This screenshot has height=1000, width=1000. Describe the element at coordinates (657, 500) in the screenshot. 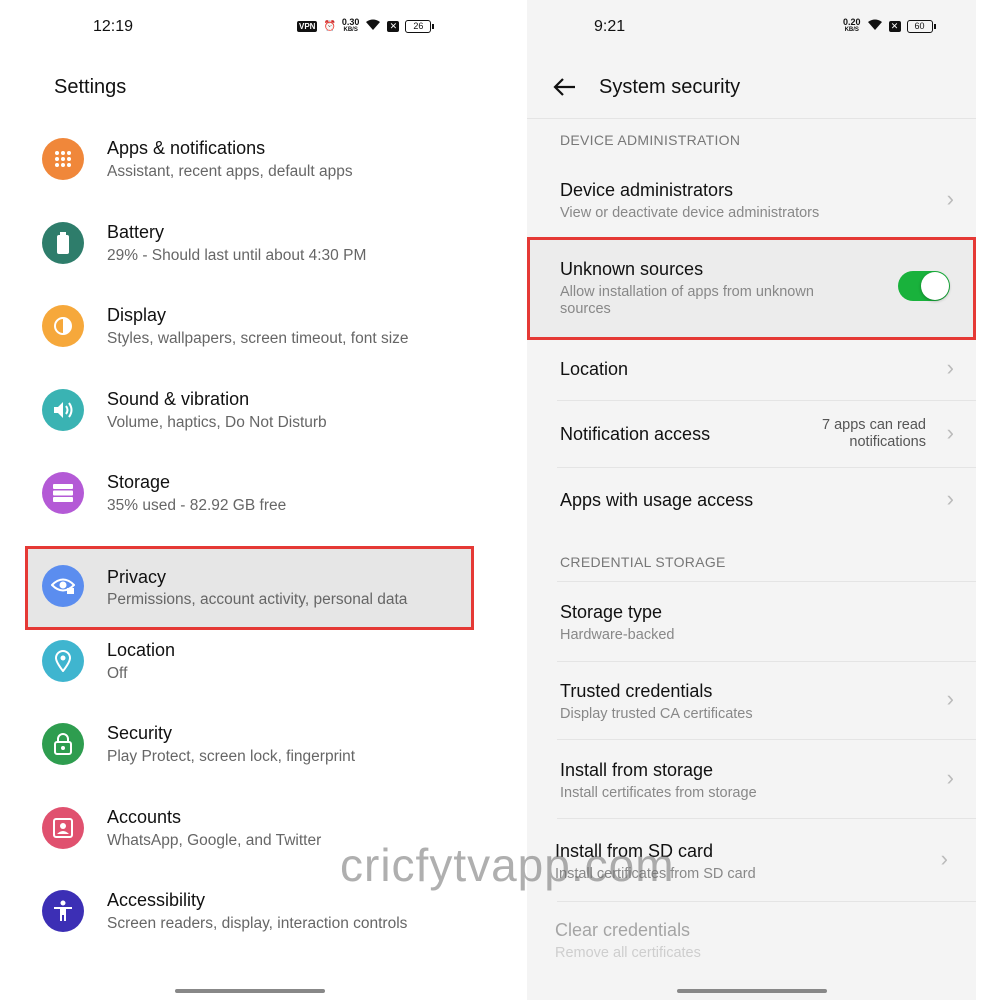

I see `row-title: Apps with usage access` at that location.